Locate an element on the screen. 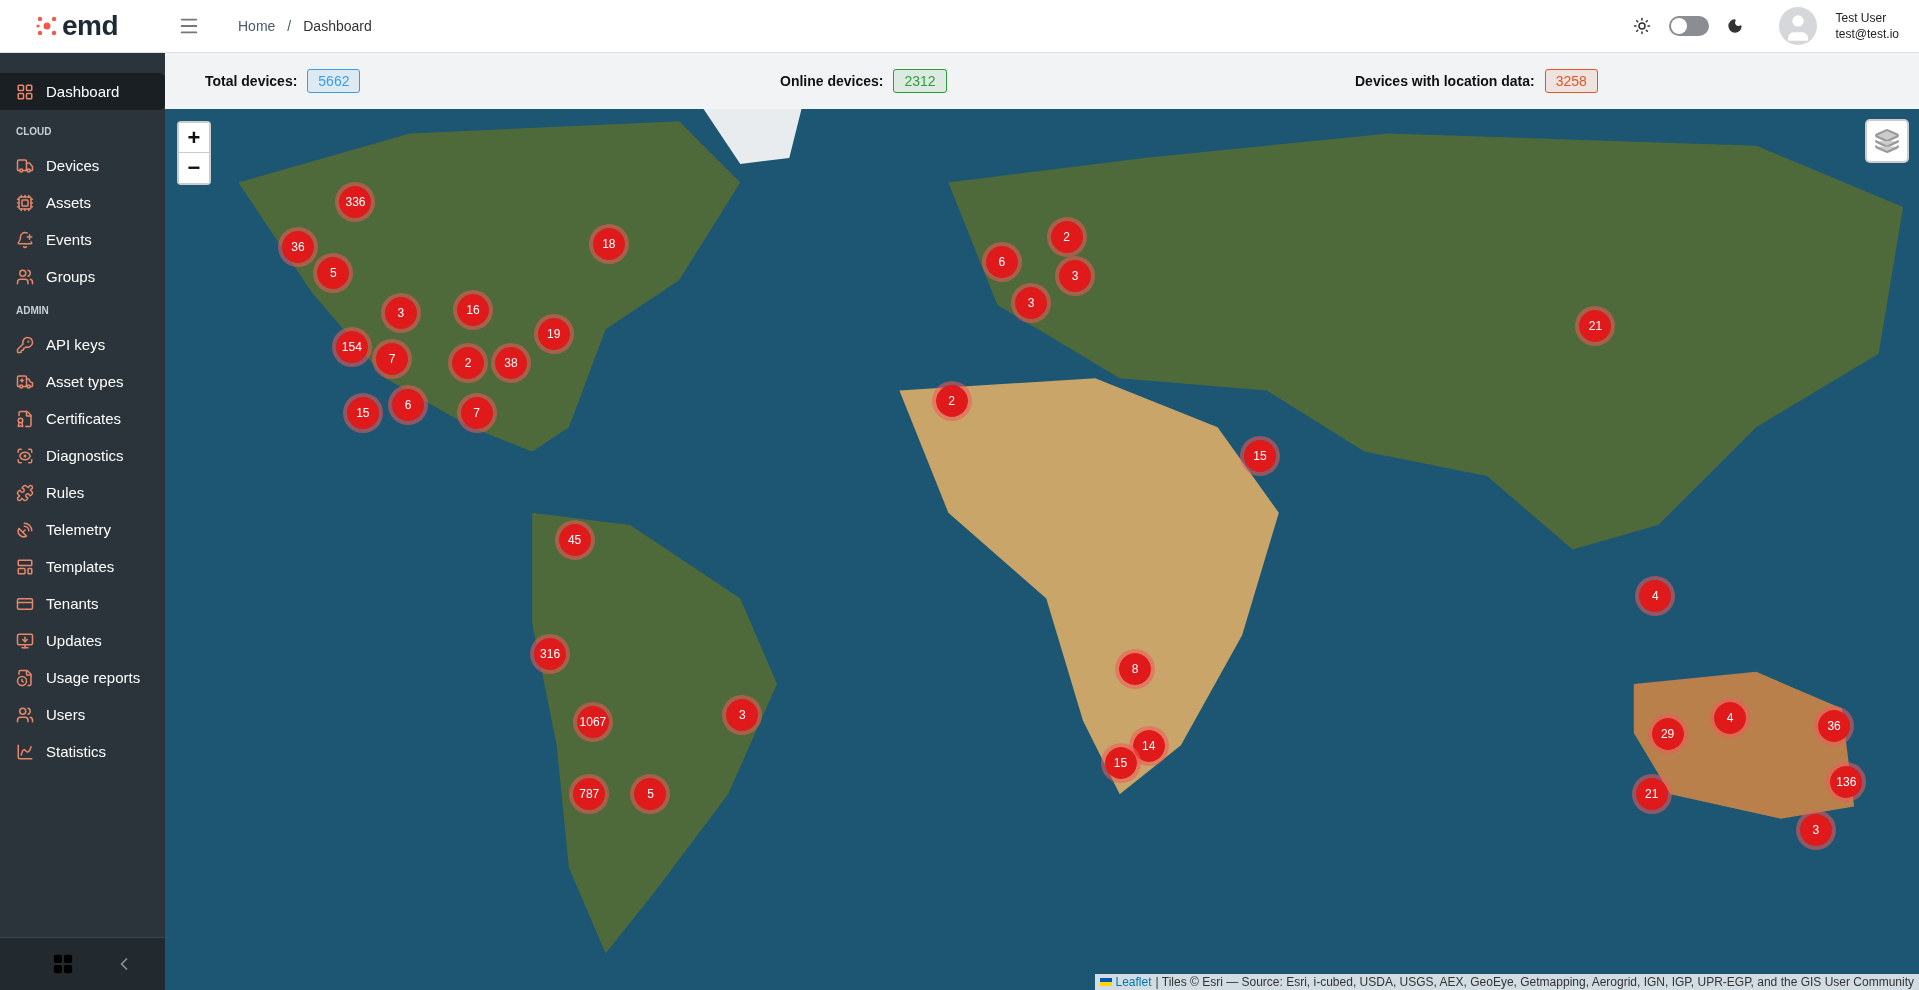 Image resolution: width=1919 pixels, height=990 pixels. sidebar-item: Tenants is located at coordinates (82, 603).